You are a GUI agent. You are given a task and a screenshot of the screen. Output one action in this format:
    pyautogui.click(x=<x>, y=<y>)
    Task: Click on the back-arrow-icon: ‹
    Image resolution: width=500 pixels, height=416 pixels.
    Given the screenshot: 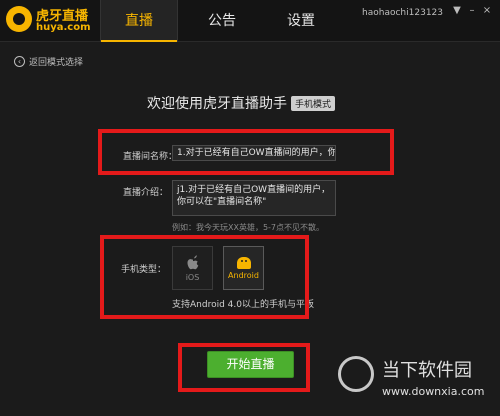 What is the action you would take?
    pyautogui.click(x=19, y=61)
    